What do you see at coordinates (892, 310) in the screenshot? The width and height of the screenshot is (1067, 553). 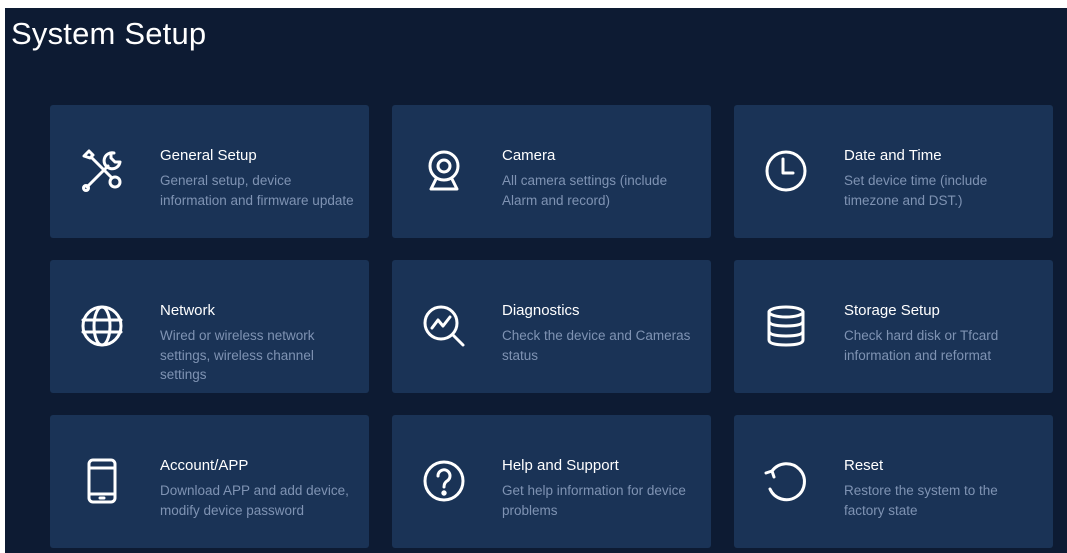 I see `tile-title: Storage Setup` at bounding box center [892, 310].